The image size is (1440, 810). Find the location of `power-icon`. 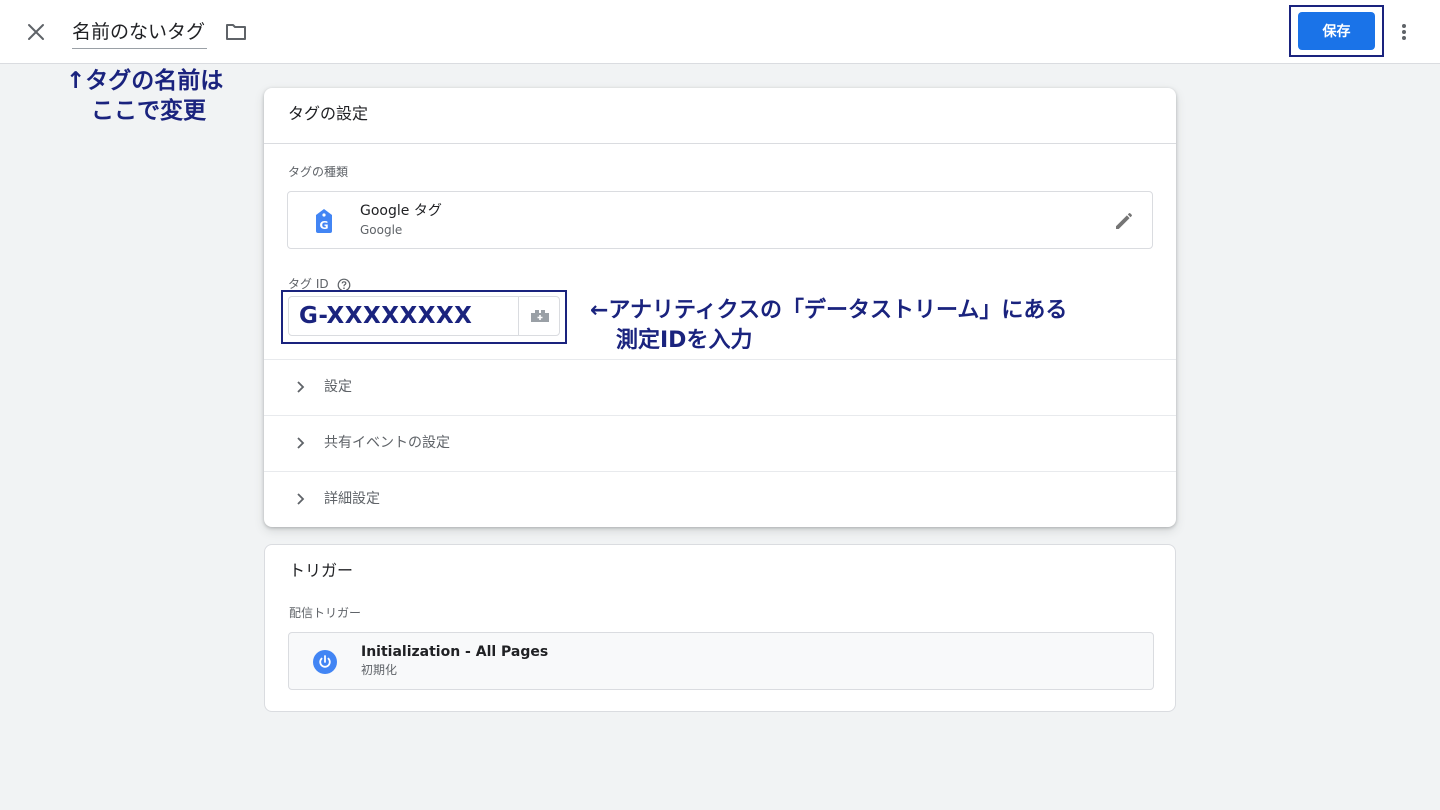

power-icon is located at coordinates (325, 662).